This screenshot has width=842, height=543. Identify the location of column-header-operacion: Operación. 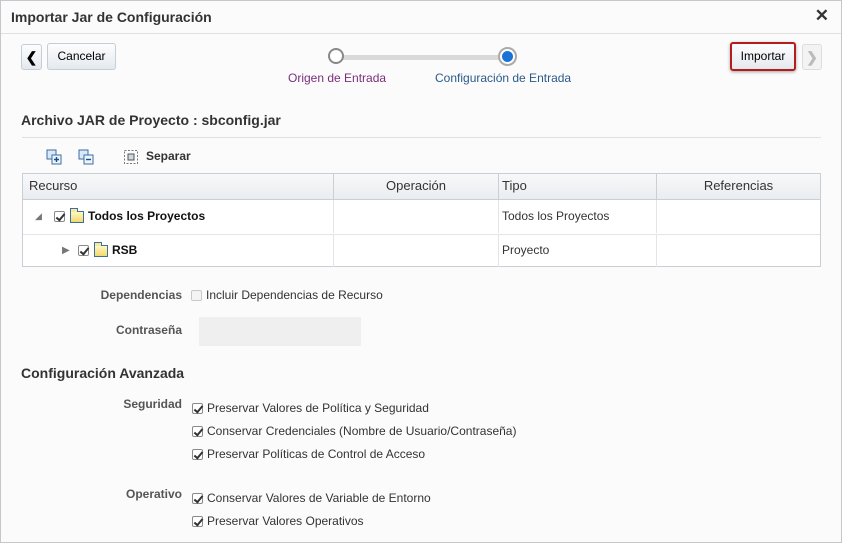
(416, 186).